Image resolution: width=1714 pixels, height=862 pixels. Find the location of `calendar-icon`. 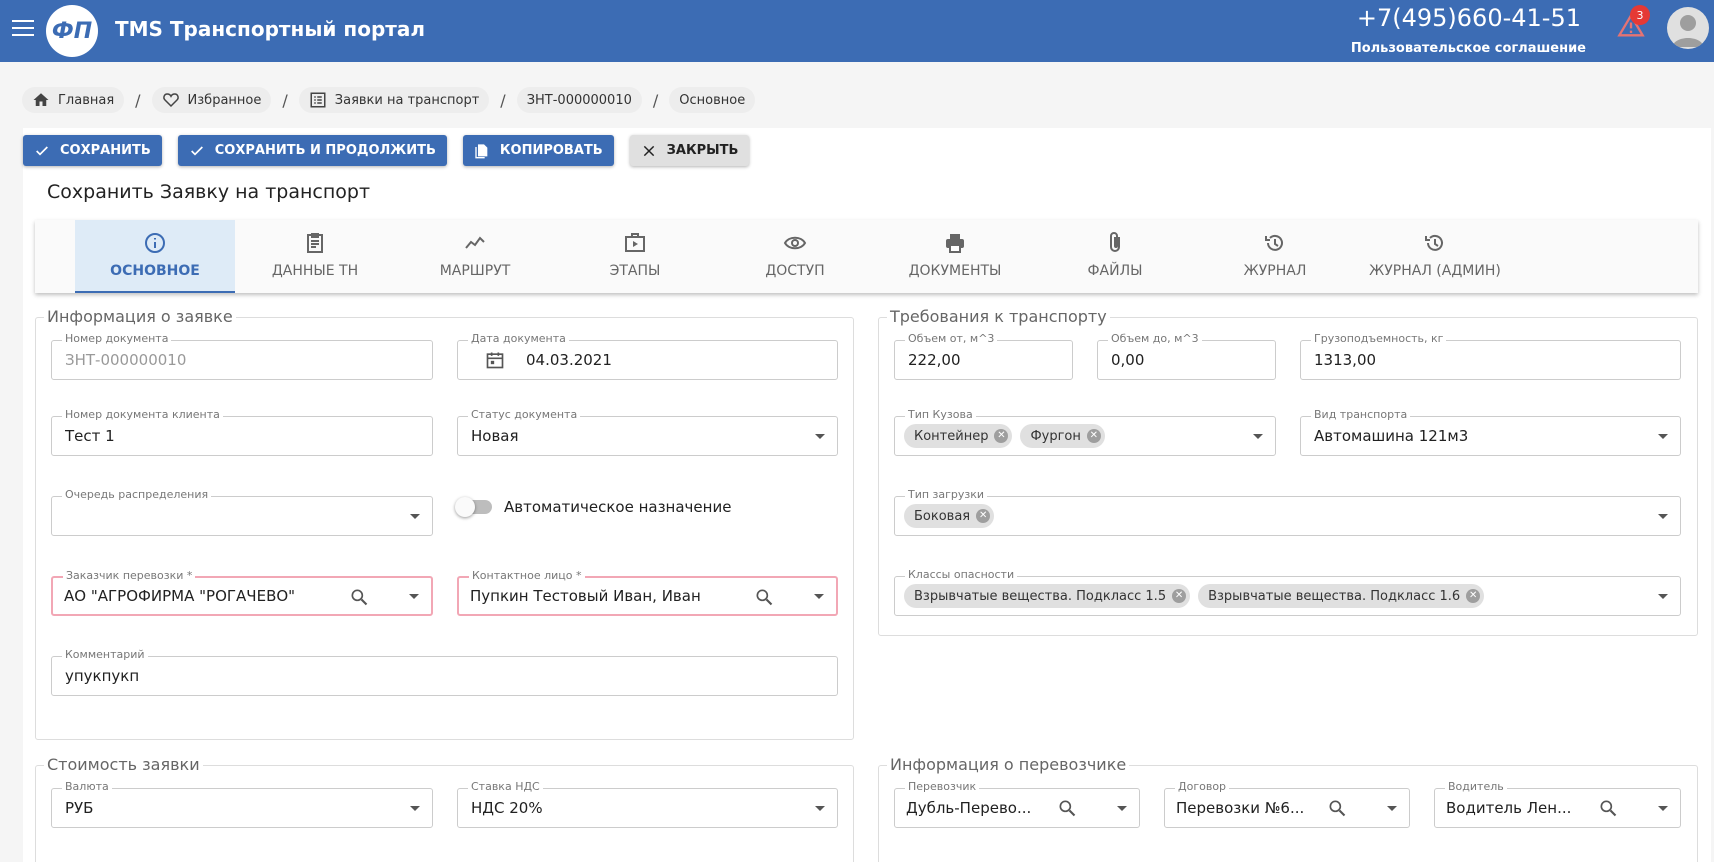

calendar-icon is located at coordinates (495, 360).